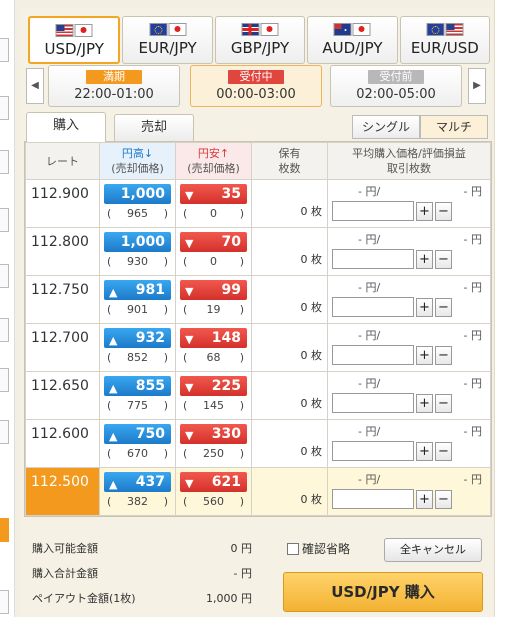 Image resolution: width=507 pixels, height=617 pixels. What do you see at coordinates (213, 357) in the screenshot?
I see `buy-sub-price: 68` at bounding box center [213, 357].